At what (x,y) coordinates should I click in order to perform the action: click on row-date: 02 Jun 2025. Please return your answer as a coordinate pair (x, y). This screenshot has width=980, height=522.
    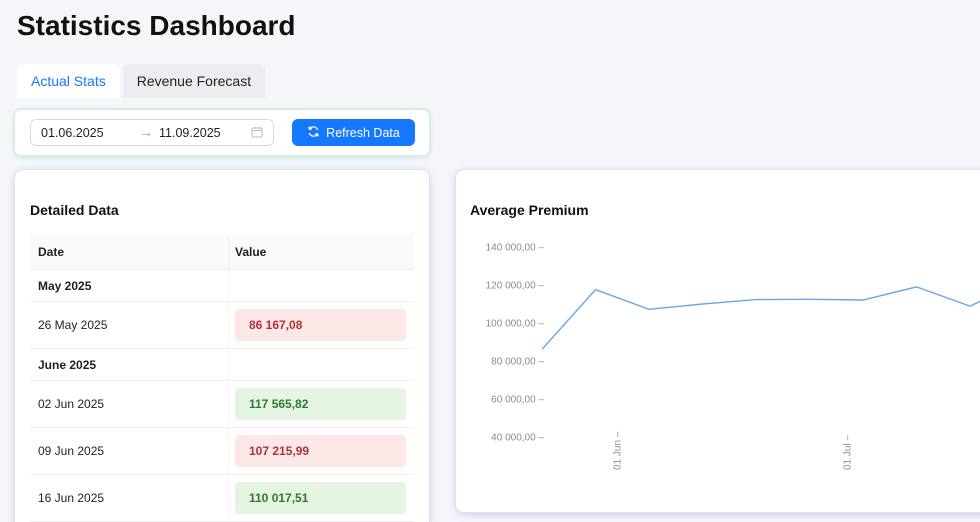
    Looking at the image, I should click on (129, 404).